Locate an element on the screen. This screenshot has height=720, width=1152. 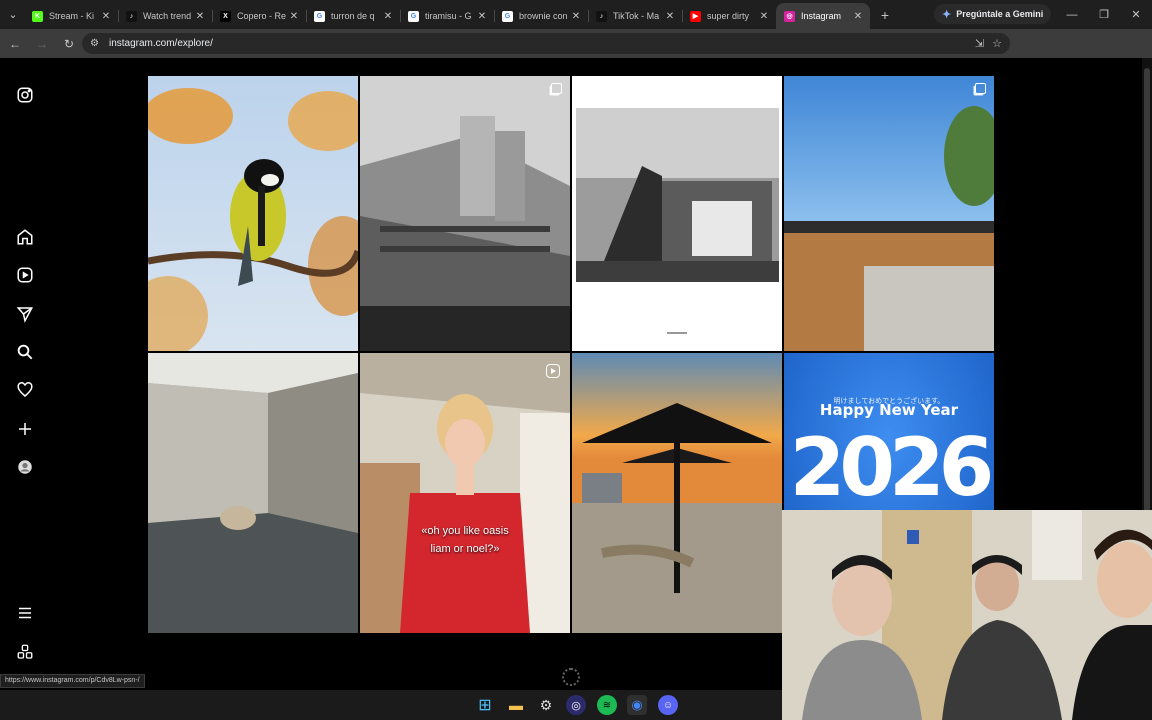
browser-tab: K Stream - Ki ✕ is located at coordinates (71, 16).